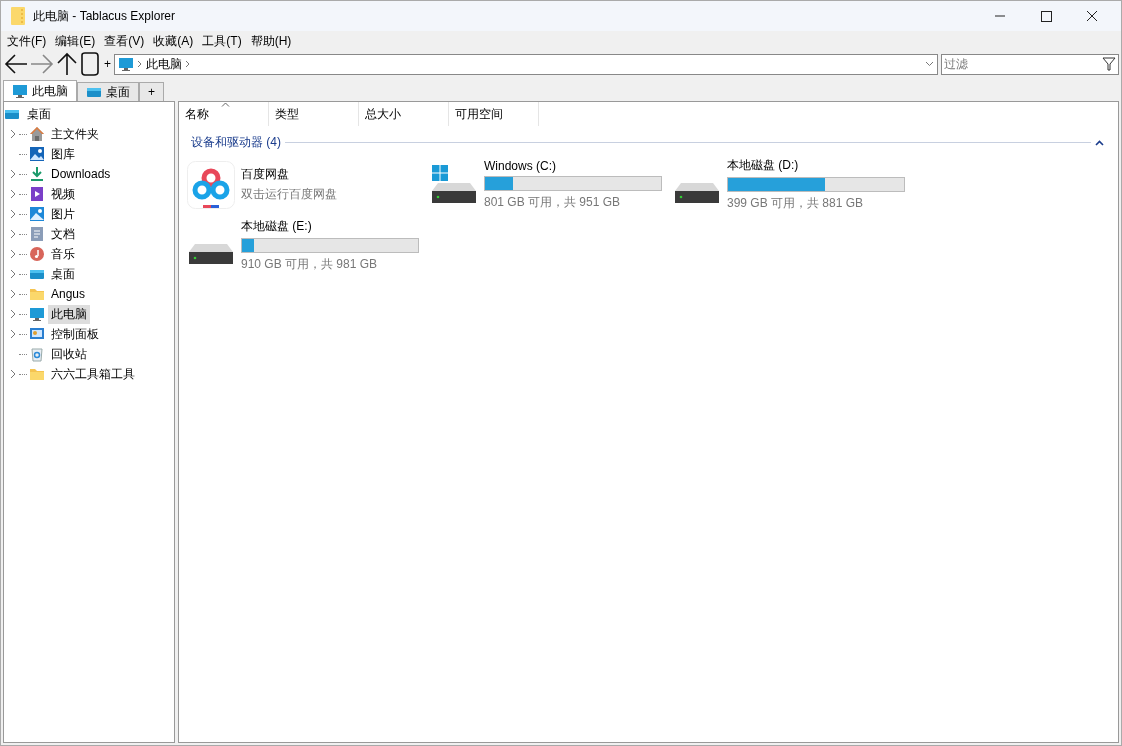  Describe the element at coordinates (494, 114) in the screenshot. I see `column-header: 可用空间` at that location.